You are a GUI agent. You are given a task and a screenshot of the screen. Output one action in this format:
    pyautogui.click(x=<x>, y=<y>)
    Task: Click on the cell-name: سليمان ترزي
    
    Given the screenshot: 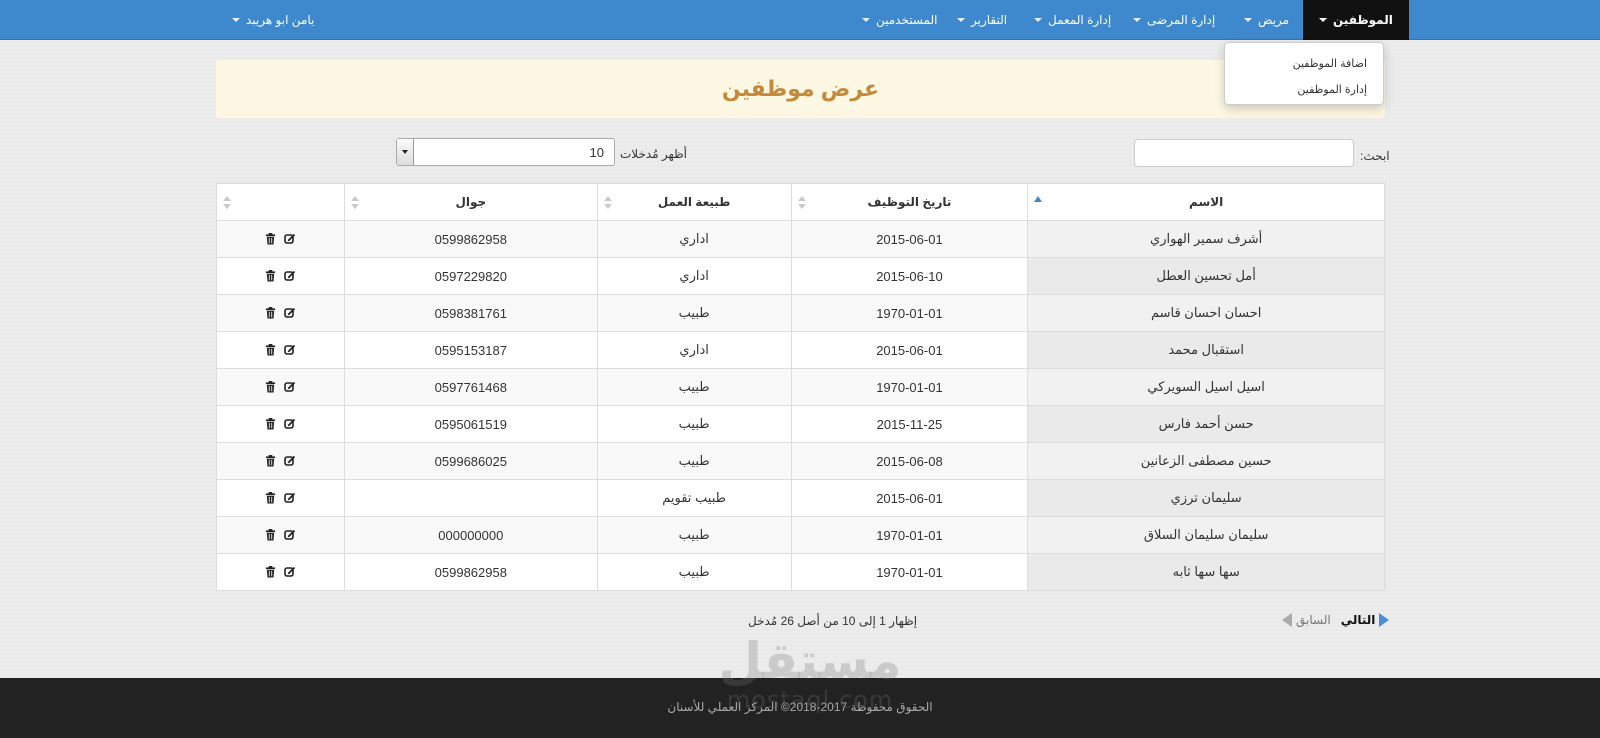 What is the action you would take?
    pyautogui.click(x=1206, y=498)
    